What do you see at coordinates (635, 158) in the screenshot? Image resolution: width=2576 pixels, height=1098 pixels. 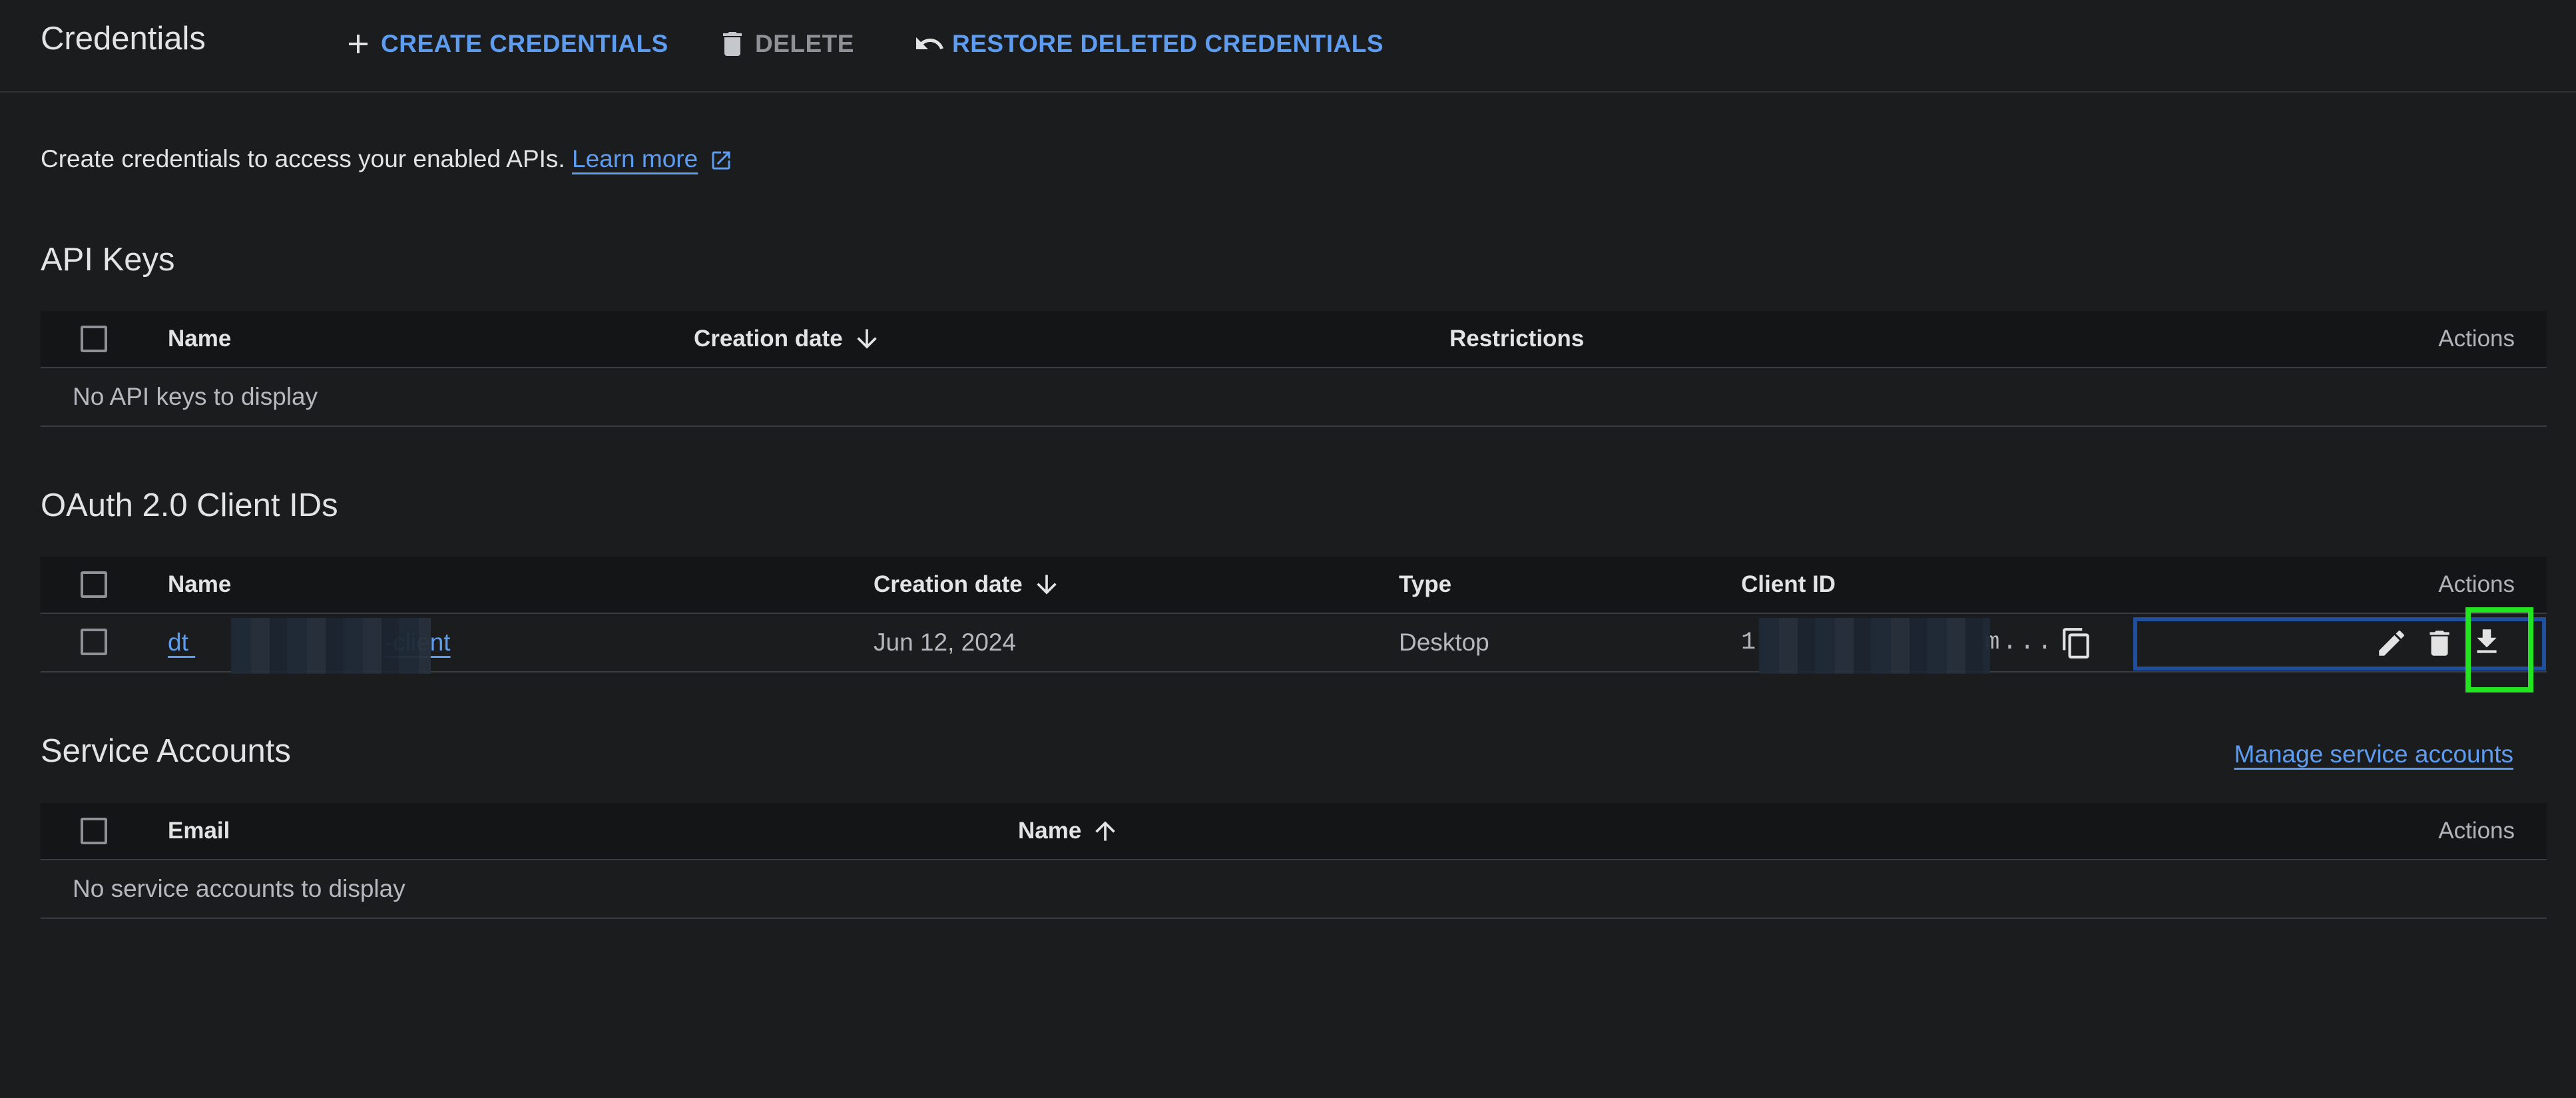 I see `learn-more-link: Learn more` at bounding box center [635, 158].